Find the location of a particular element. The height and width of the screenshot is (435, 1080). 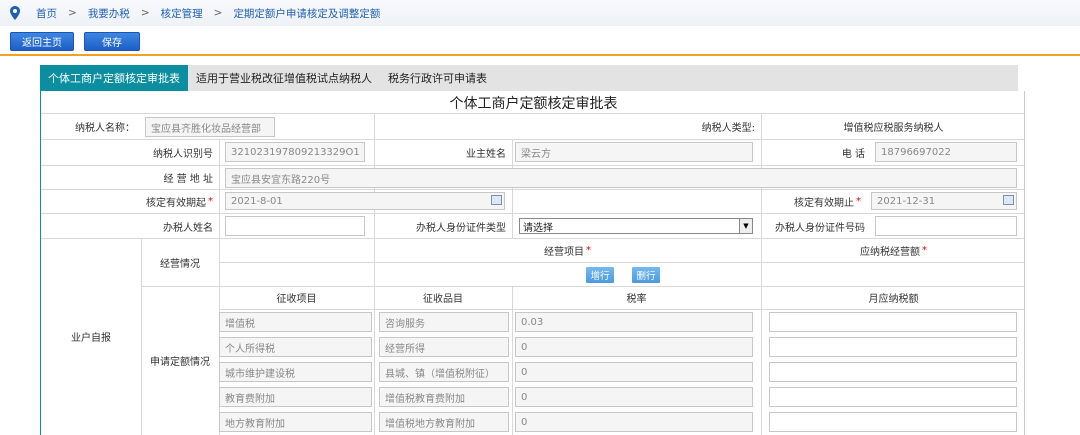

breadcrumb-assessment: 核定管理 is located at coordinates (182, 13).